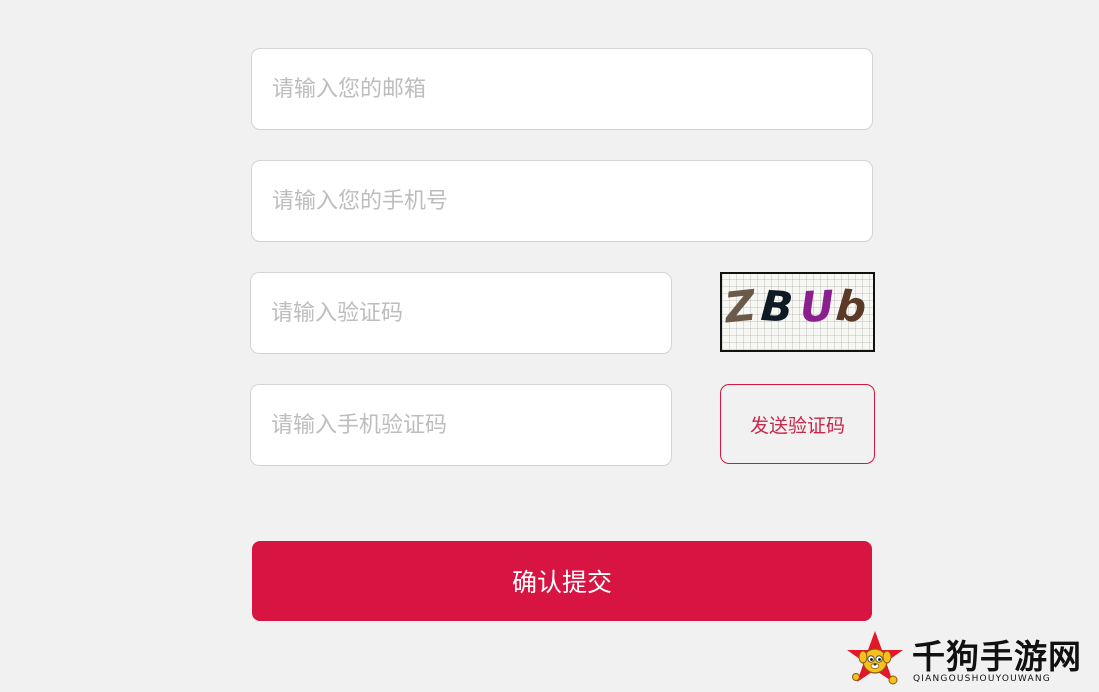 This screenshot has width=1099, height=692. Describe the element at coordinates (875, 658) in the screenshot. I see `mascot-icon` at that location.